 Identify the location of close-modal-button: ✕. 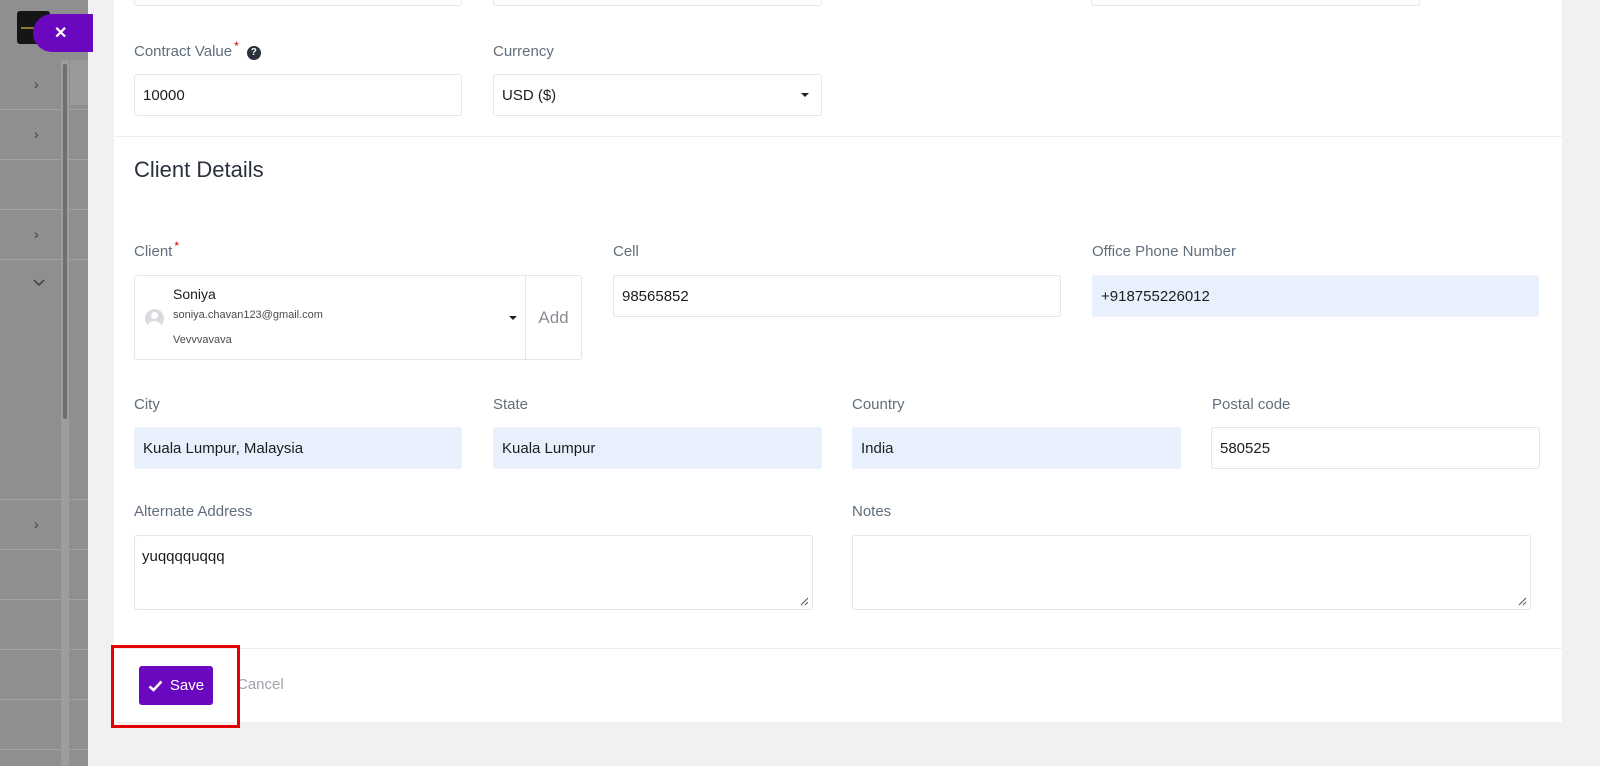
(63, 33).